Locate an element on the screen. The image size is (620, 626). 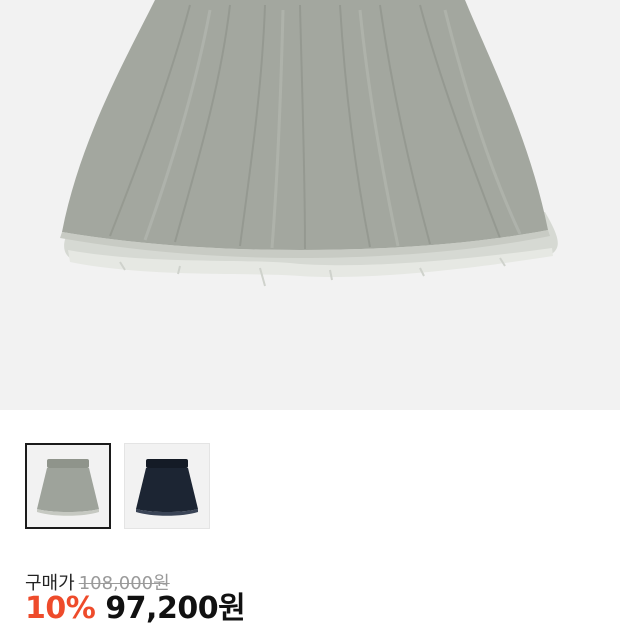
thumbnail-navy is located at coordinates (167, 486).